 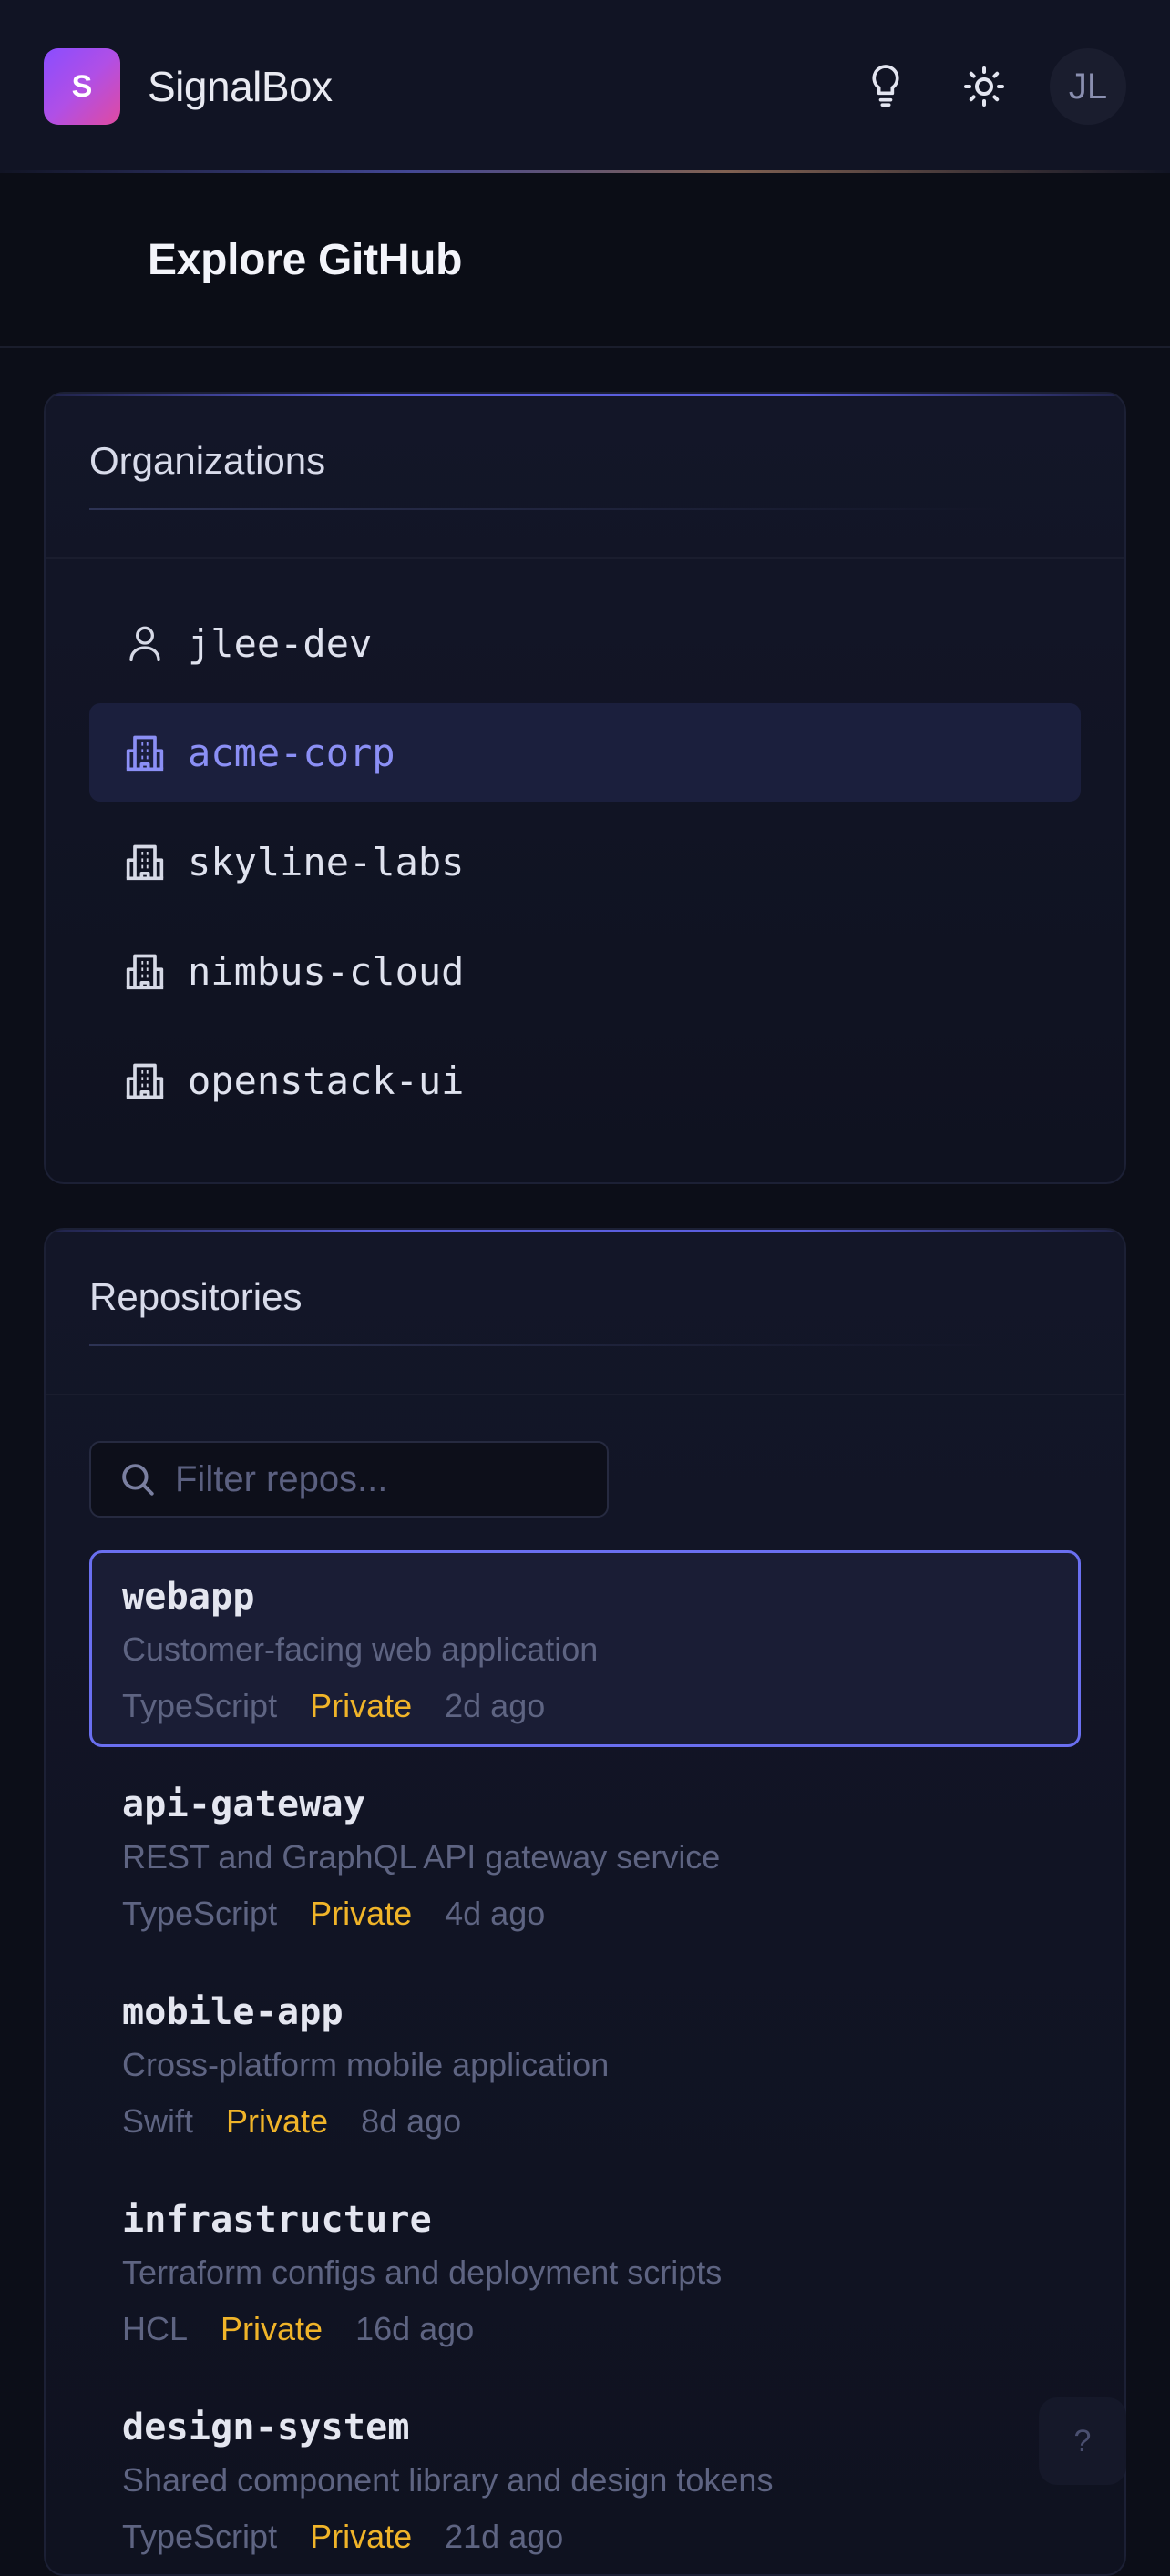 What do you see at coordinates (1088, 86) in the screenshot?
I see `user-avatar: JL` at bounding box center [1088, 86].